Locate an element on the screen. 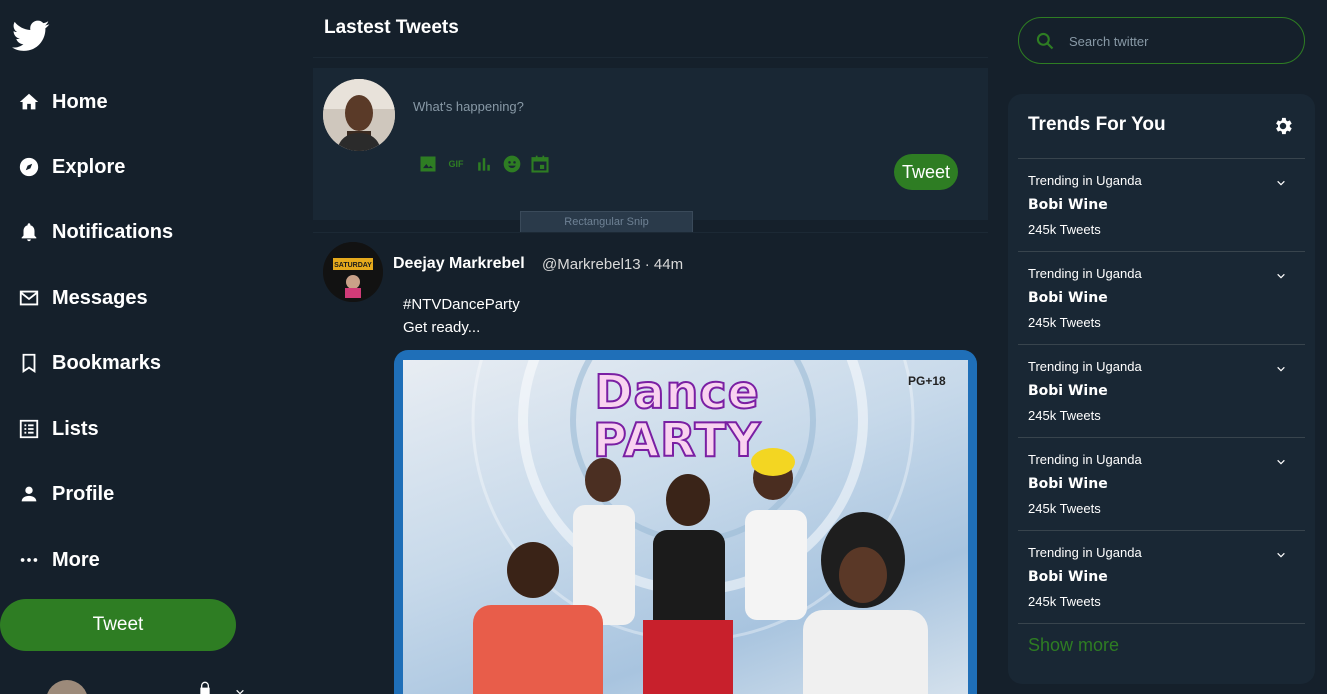 The width and height of the screenshot is (1327, 694). sidebar-item-label: Bookmarks is located at coordinates (106, 362).